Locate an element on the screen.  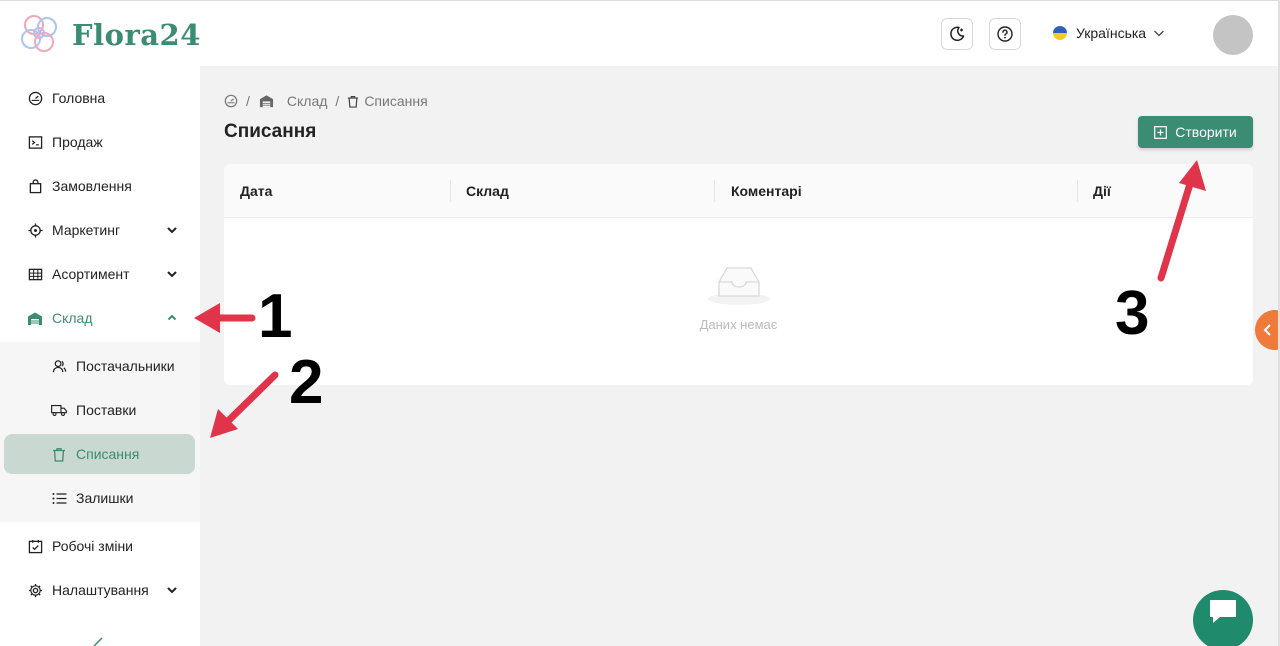
users-icon is located at coordinates (59, 366).